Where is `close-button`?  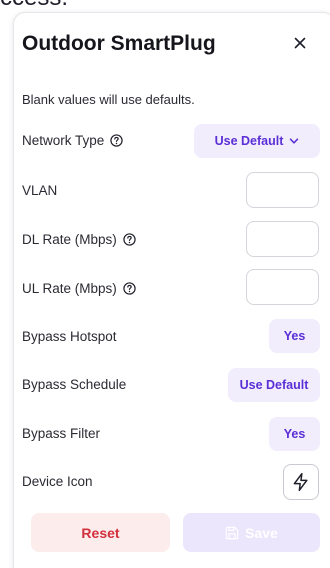
close-button is located at coordinates (300, 43).